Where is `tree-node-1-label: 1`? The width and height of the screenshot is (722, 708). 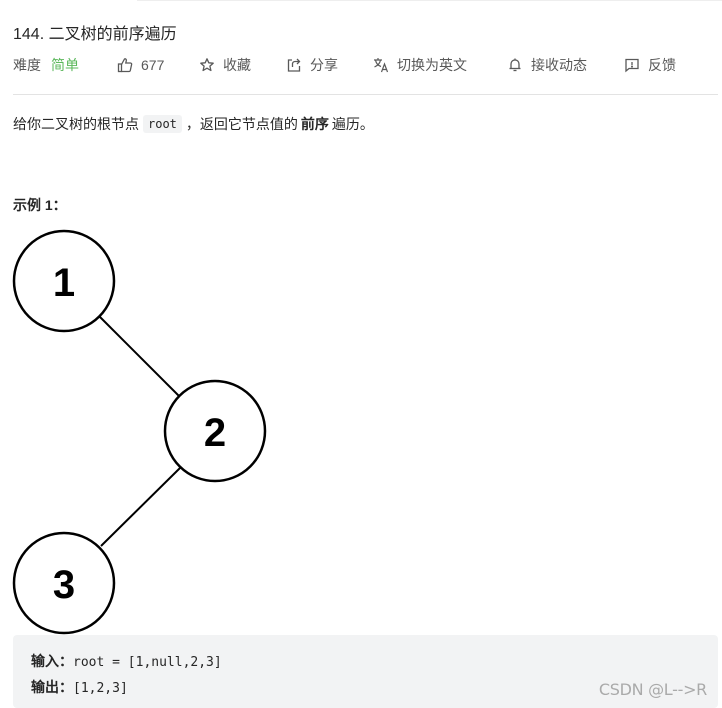
tree-node-1-label: 1 is located at coordinates (64, 283).